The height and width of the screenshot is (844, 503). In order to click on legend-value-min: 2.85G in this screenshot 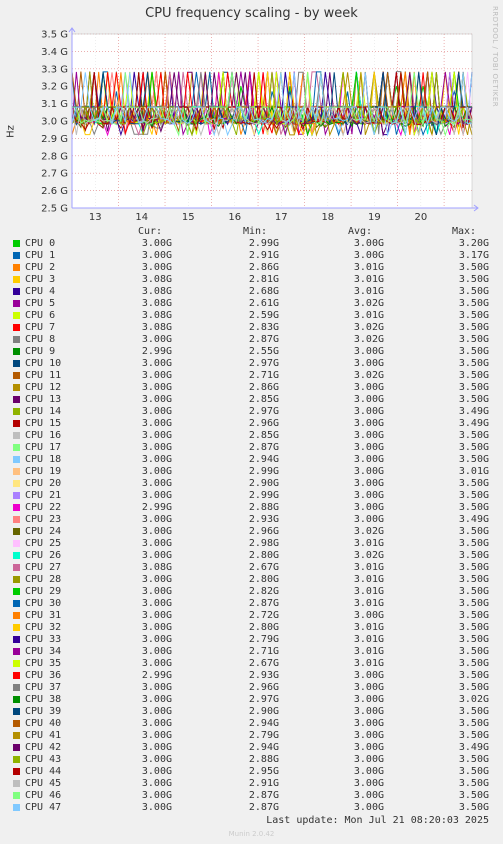, I will do `click(263, 399)`.